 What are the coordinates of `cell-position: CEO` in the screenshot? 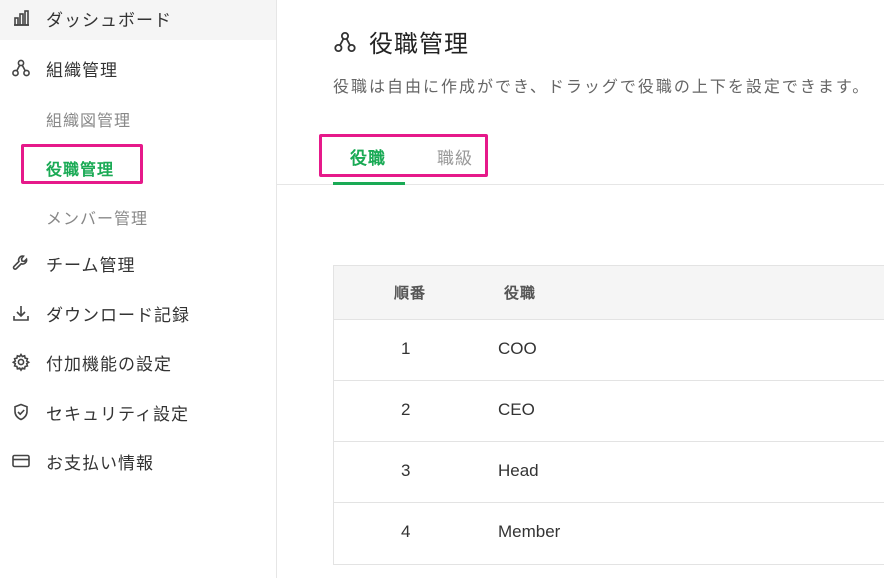 It's located at (516, 409).